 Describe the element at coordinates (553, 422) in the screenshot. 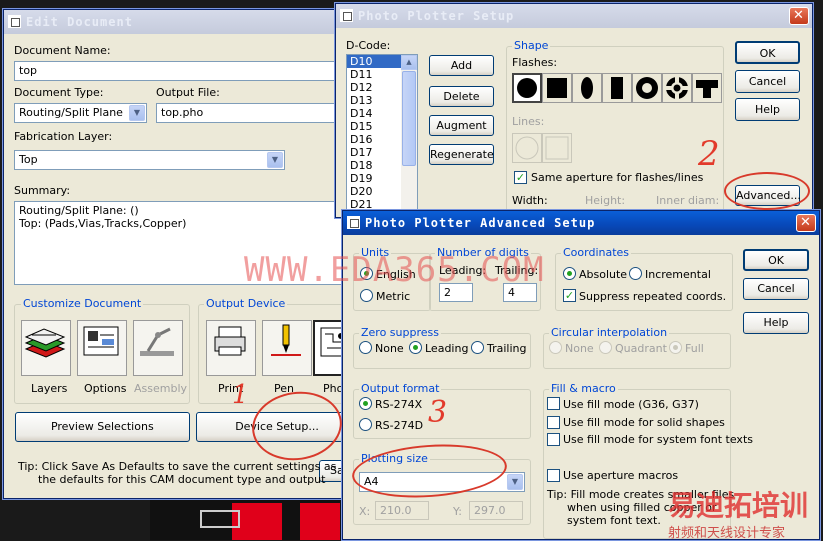

I see `fill-solid-checkbox` at that location.